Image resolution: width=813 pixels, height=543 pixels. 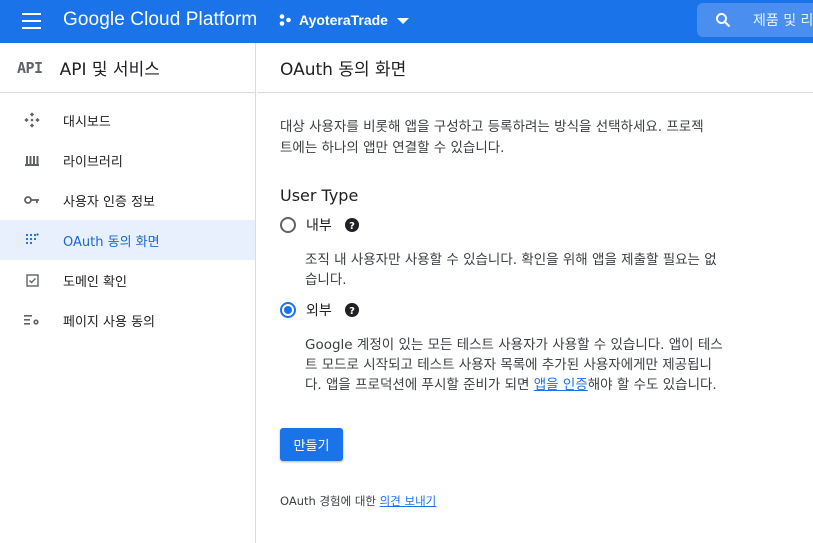 What do you see at coordinates (285, 20) in the screenshot?
I see `project-icon` at bounding box center [285, 20].